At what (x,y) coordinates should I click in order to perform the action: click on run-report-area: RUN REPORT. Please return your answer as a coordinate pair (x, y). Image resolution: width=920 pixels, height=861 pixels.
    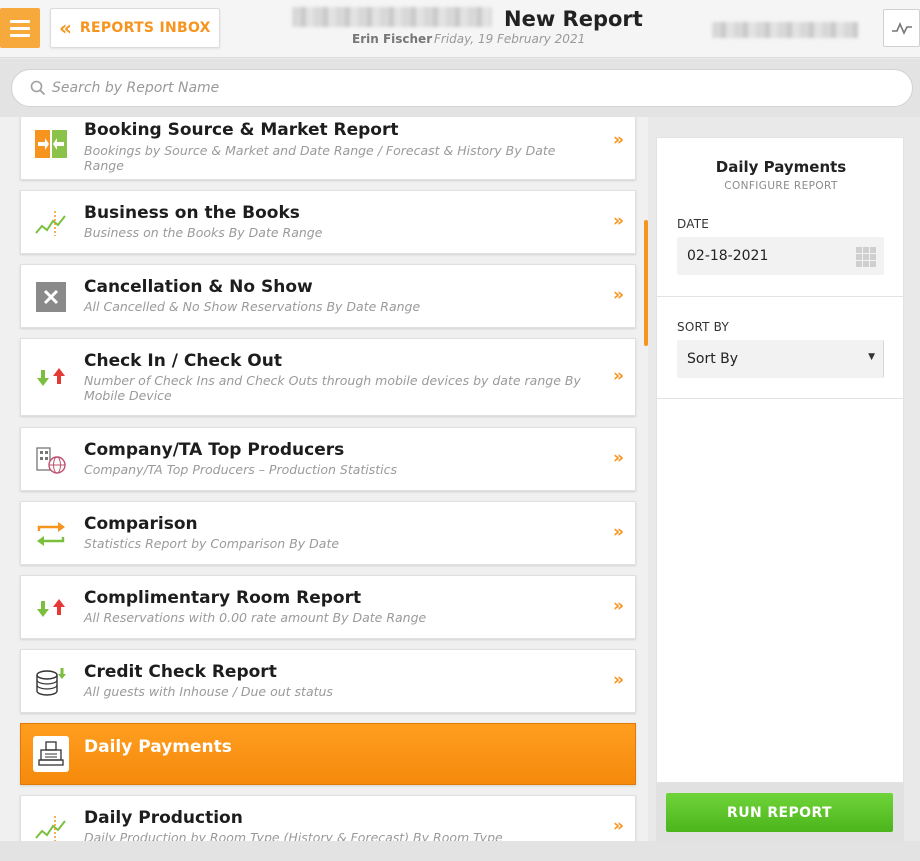
    Looking at the image, I should click on (780, 812).